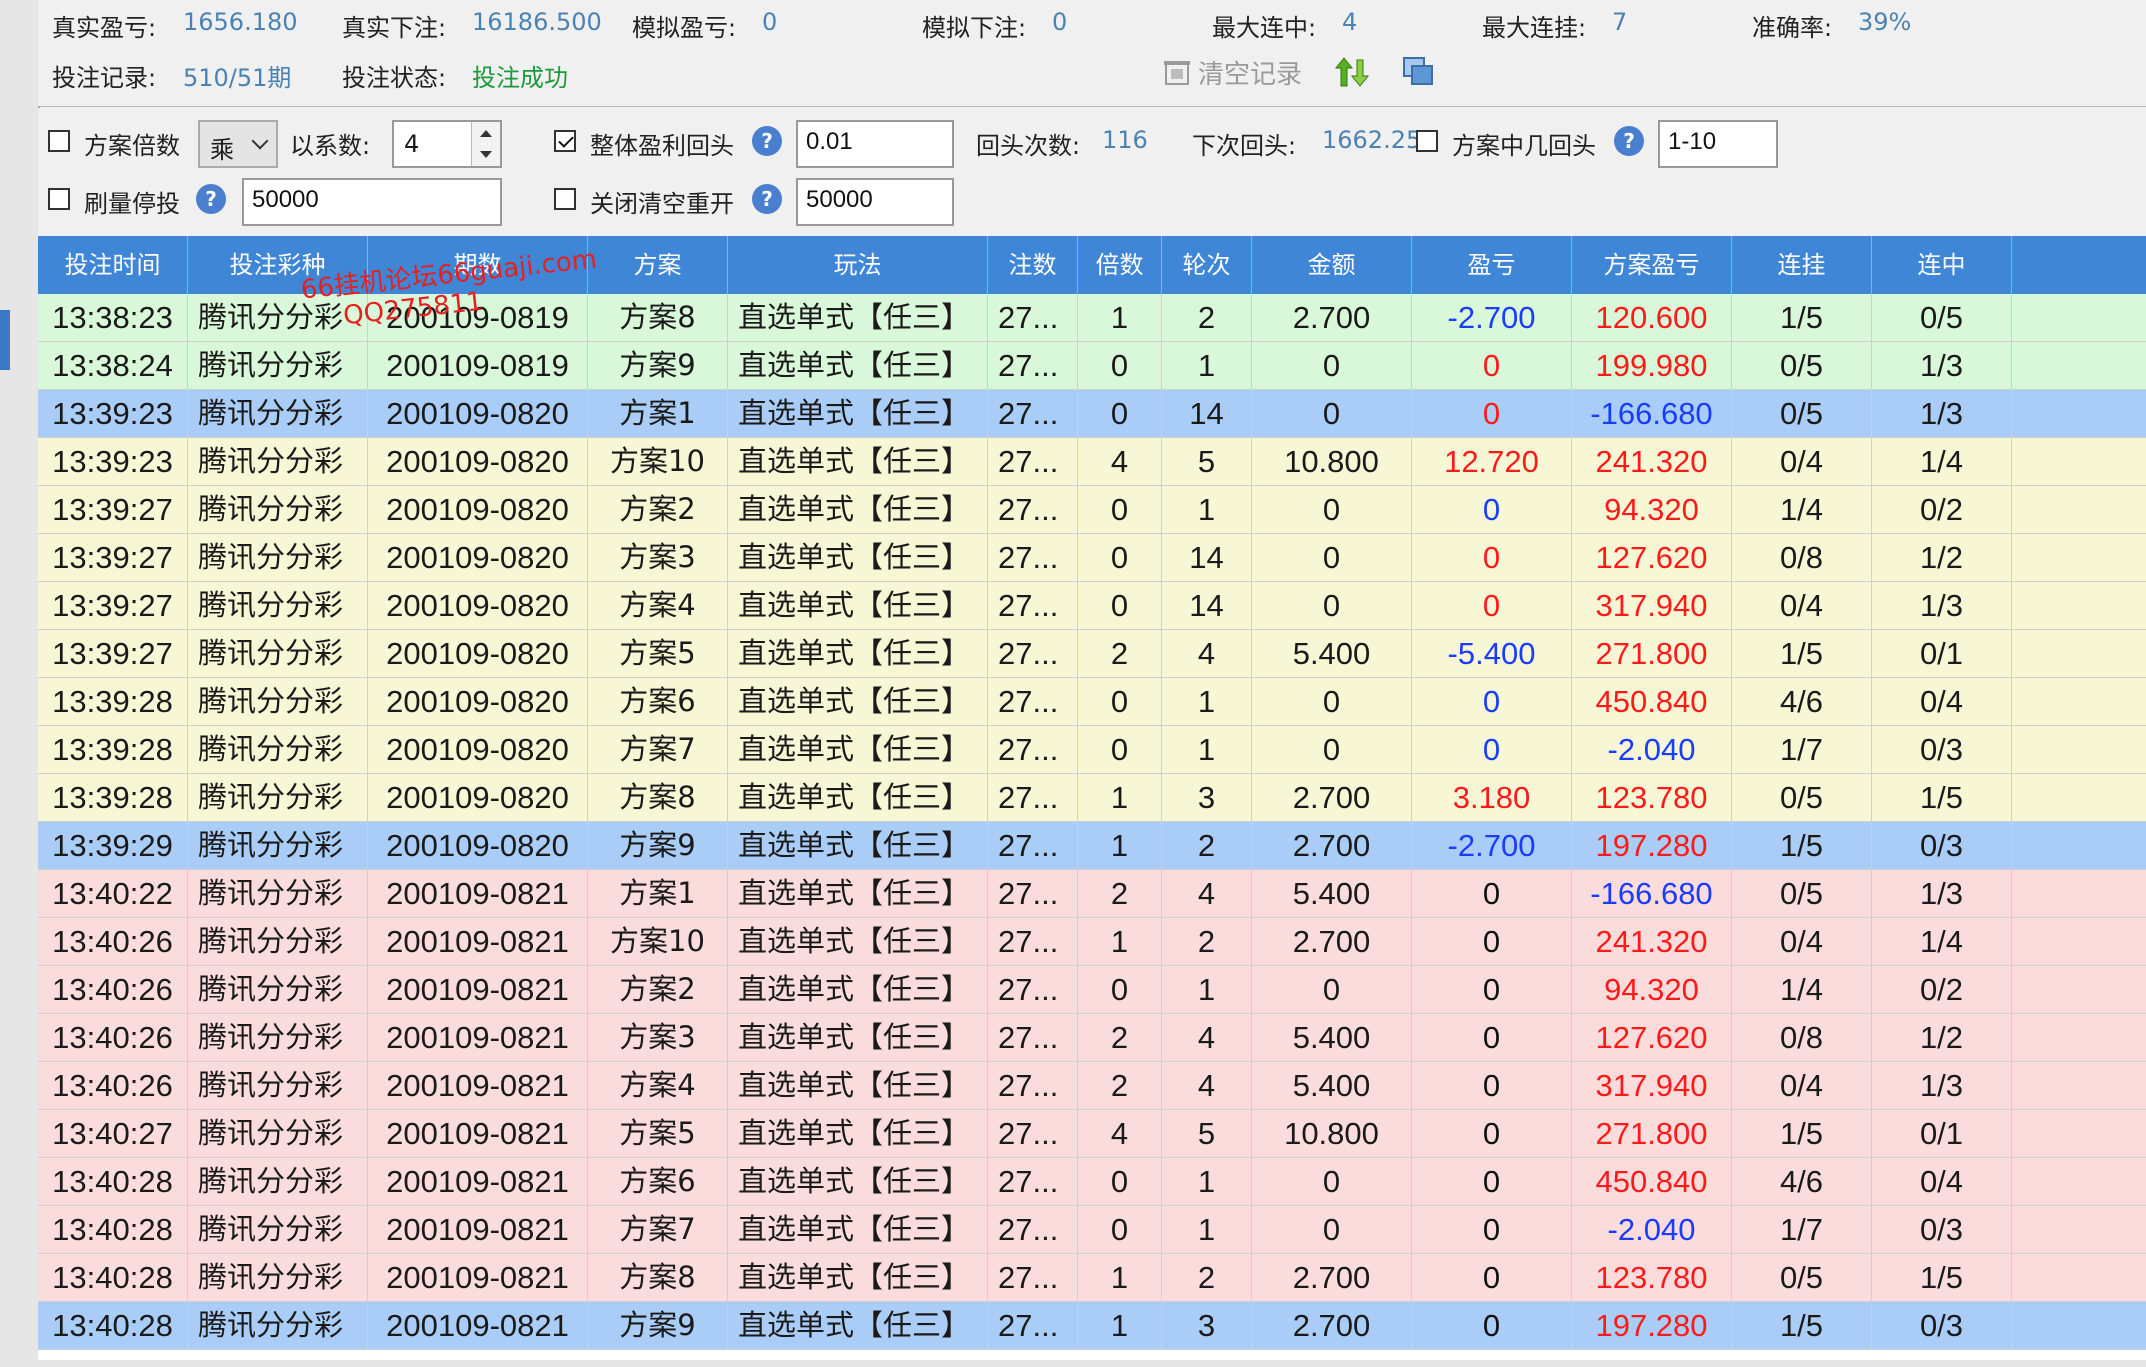  Describe the element at coordinates (1332, 265) in the screenshot. I see `header-col-amount: 金额` at that location.